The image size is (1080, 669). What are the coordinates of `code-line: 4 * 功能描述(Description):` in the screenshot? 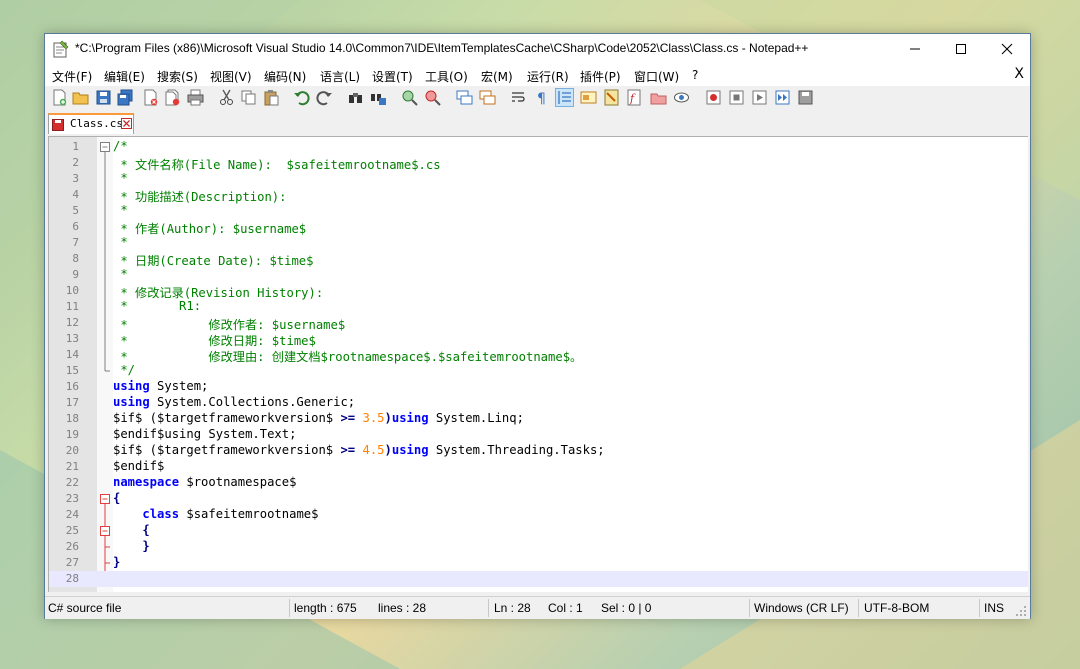 It's located at (538, 195).